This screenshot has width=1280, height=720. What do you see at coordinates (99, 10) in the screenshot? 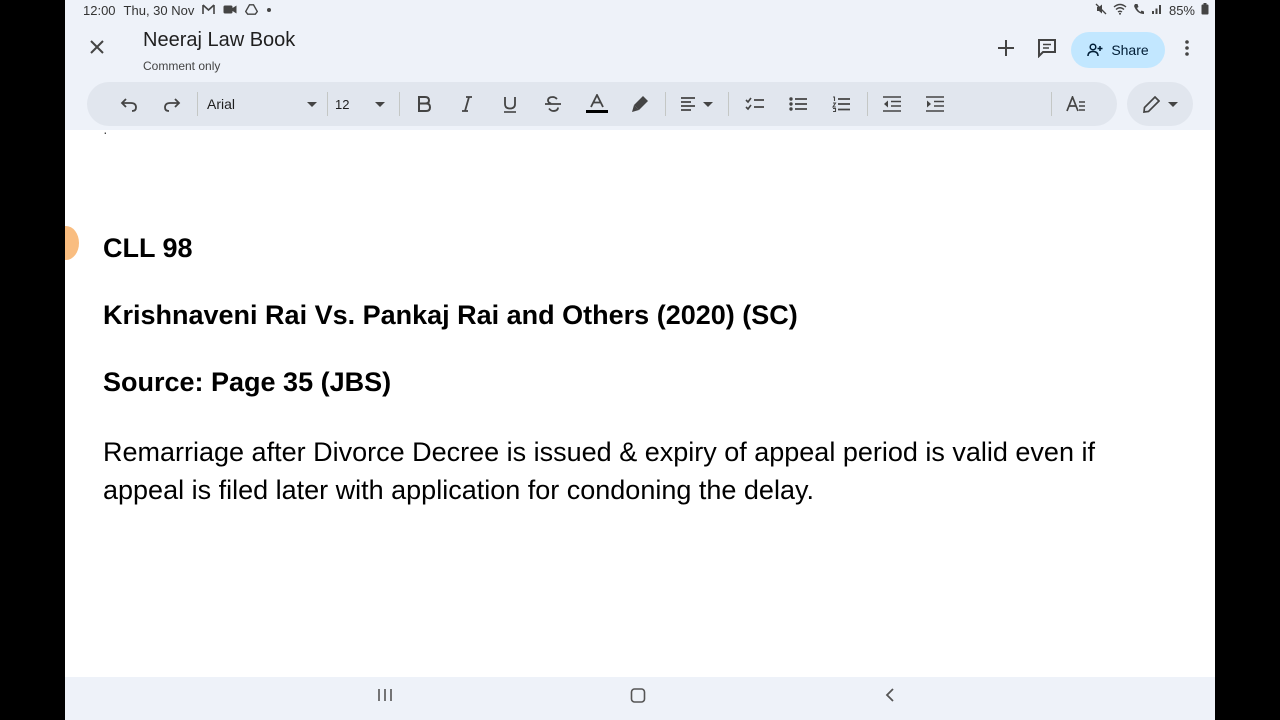
I see `status-time: 12:00` at bounding box center [99, 10].